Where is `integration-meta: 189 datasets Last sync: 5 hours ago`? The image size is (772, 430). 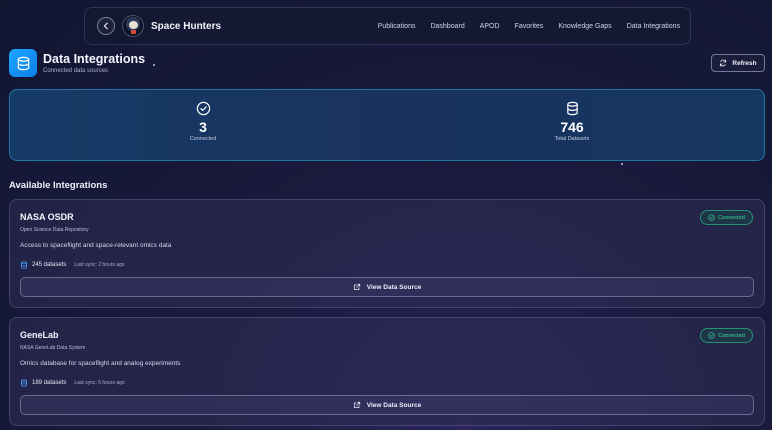 integration-meta: 189 datasets Last sync: 5 hours ago is located at coordinates (72, 383).